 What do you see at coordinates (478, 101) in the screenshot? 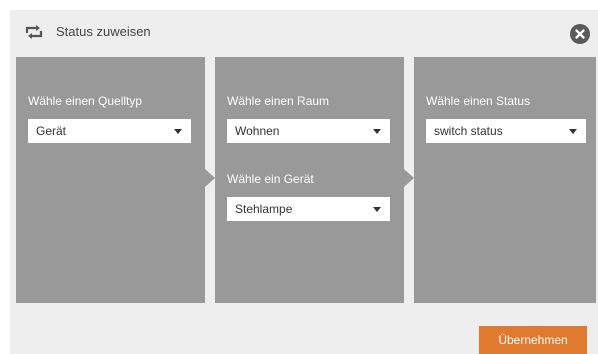
I see `status-label: Wähle einen Status` at bounding box center [478, 101].